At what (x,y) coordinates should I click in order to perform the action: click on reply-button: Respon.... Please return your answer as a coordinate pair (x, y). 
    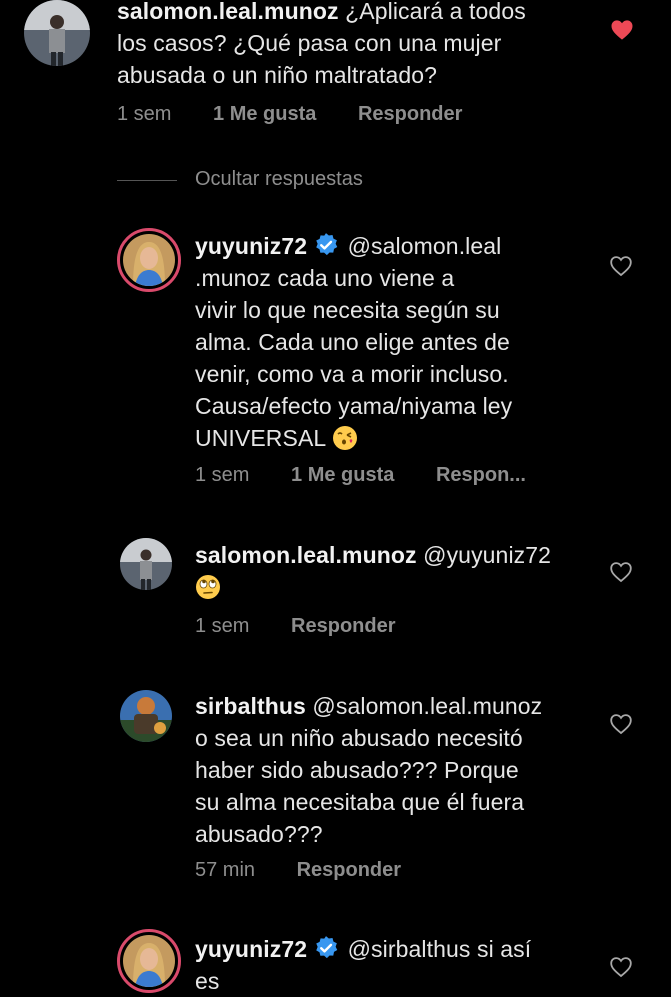
    Looking at the image, I should click on (481, 475).